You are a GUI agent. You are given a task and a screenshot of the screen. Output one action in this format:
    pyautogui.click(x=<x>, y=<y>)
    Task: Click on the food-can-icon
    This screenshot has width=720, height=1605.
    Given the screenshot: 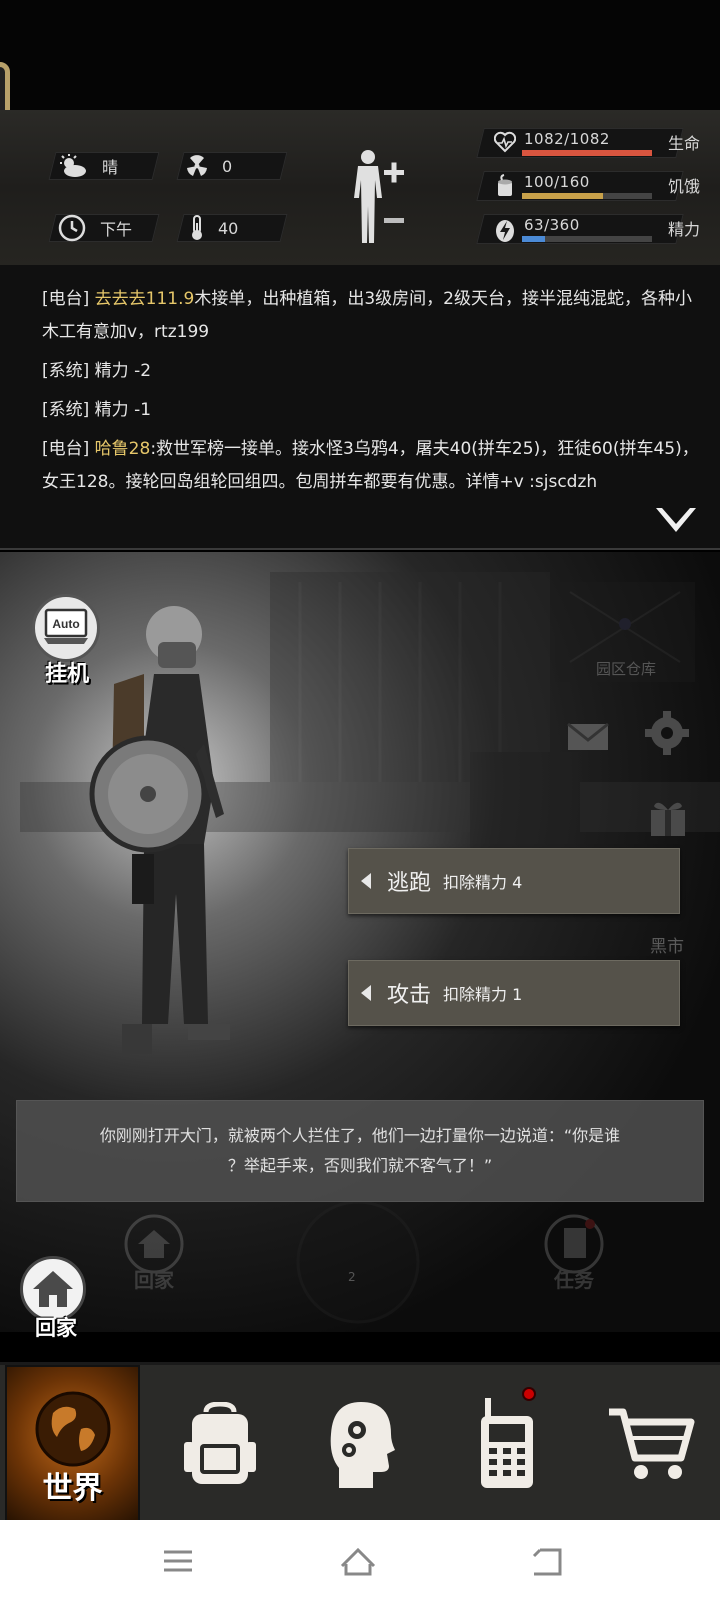 What is the action you would take?
    pyautogui.click(x=505, y=185)
    